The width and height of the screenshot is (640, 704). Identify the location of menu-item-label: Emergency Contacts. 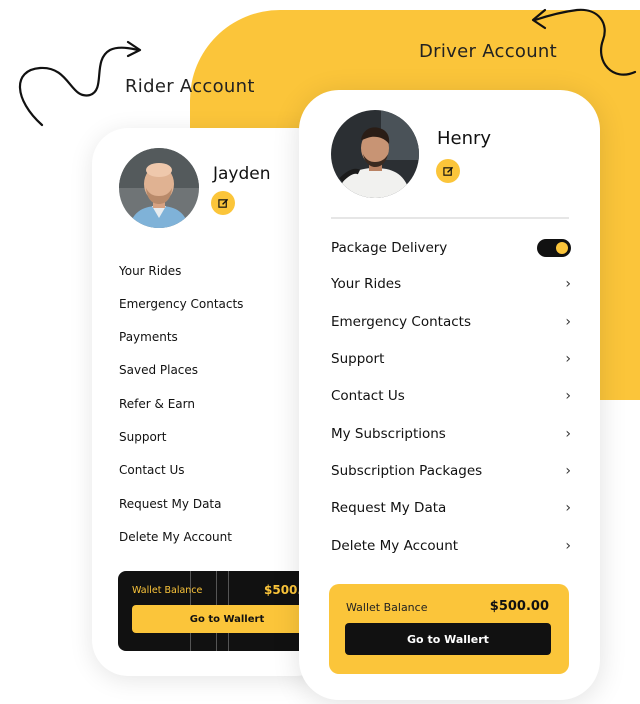
(401, 322).